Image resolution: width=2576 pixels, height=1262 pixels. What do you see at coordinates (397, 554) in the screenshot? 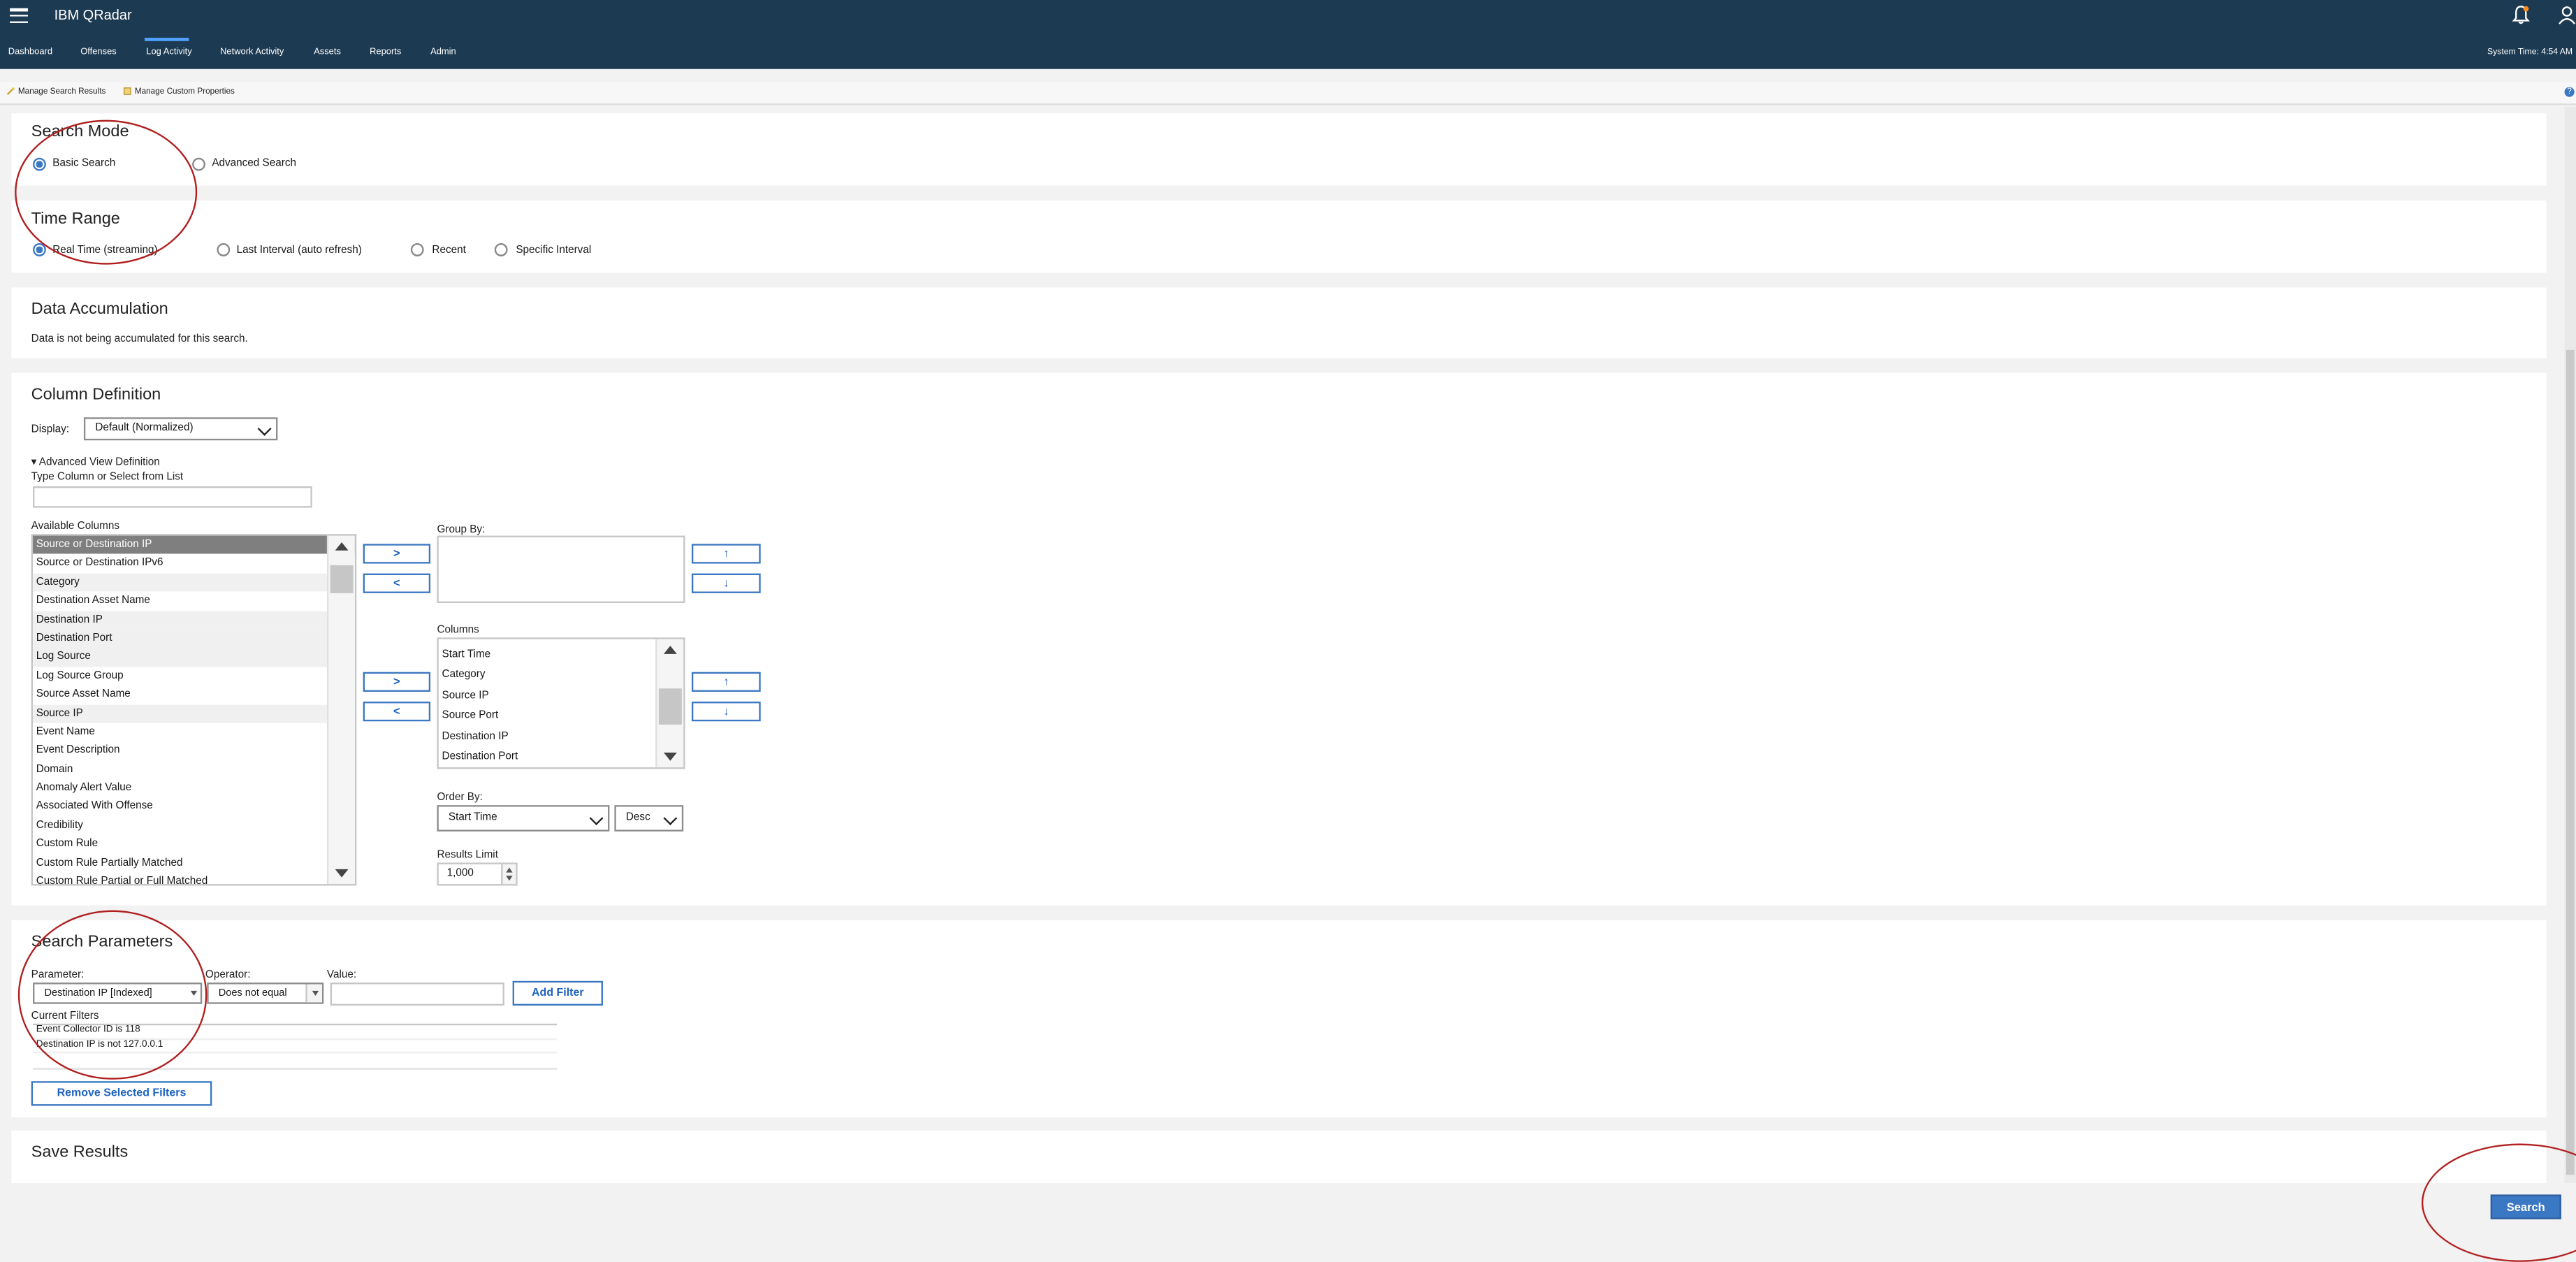
I see `add-group-by-button: >` at bounding box center [397, 554].